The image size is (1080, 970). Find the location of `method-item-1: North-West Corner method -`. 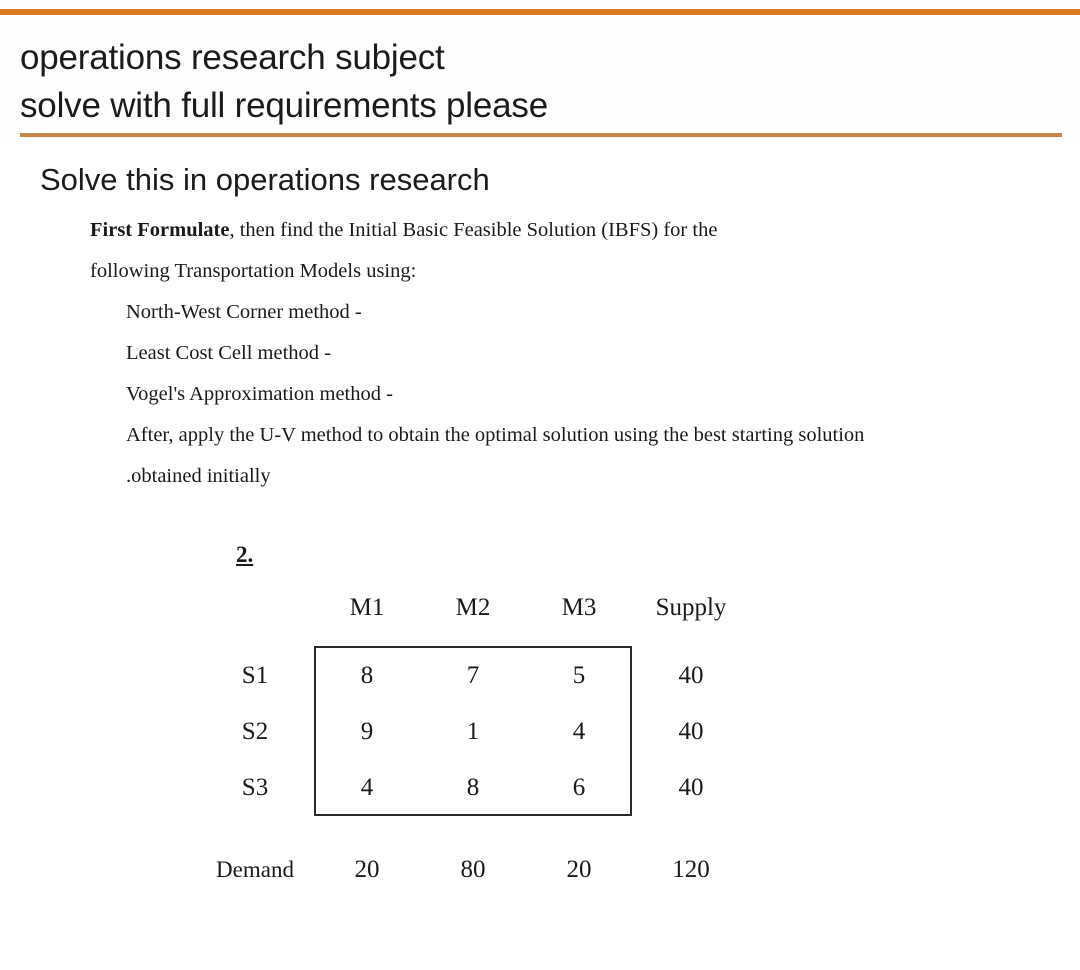

method-item-1: North-West Corner method - is located at coordinates (244, 312).